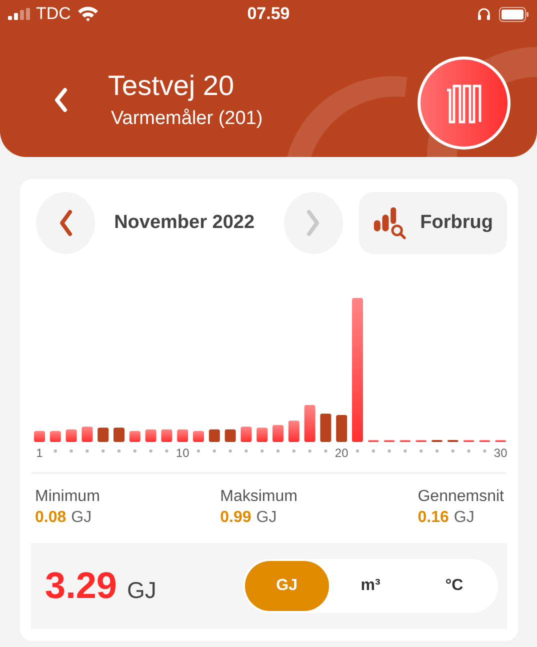 The image size is (537, 647). I want to click on radiator-icon, so click(464, 103).